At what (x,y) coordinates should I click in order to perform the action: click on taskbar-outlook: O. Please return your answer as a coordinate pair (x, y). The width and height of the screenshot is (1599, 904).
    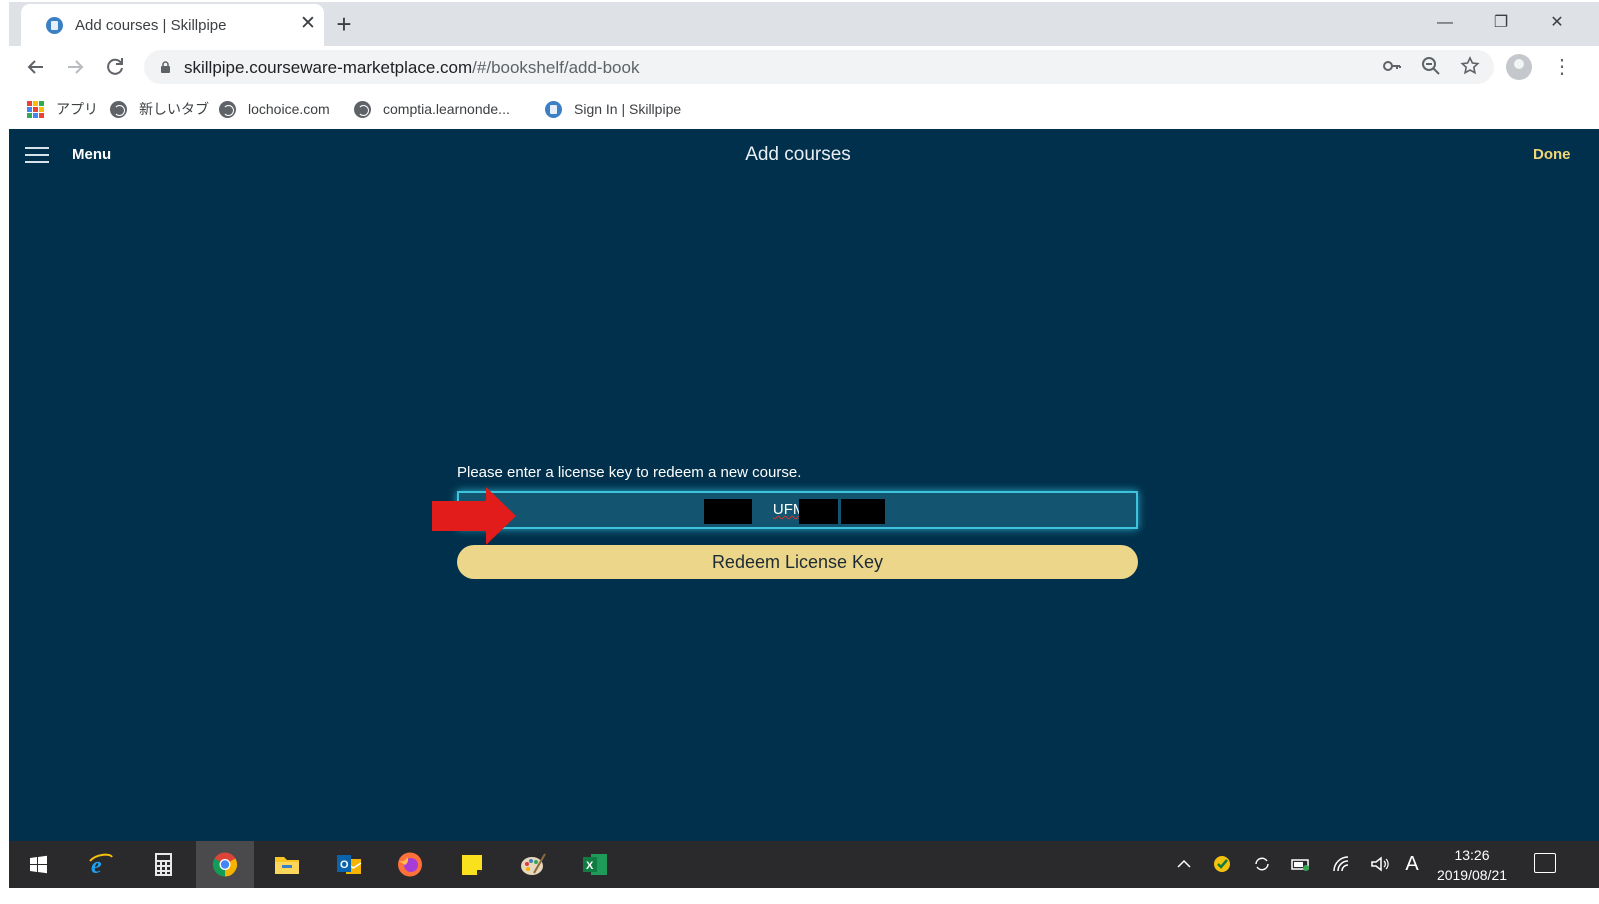
    Looking at the image, I should click on (349, 864).